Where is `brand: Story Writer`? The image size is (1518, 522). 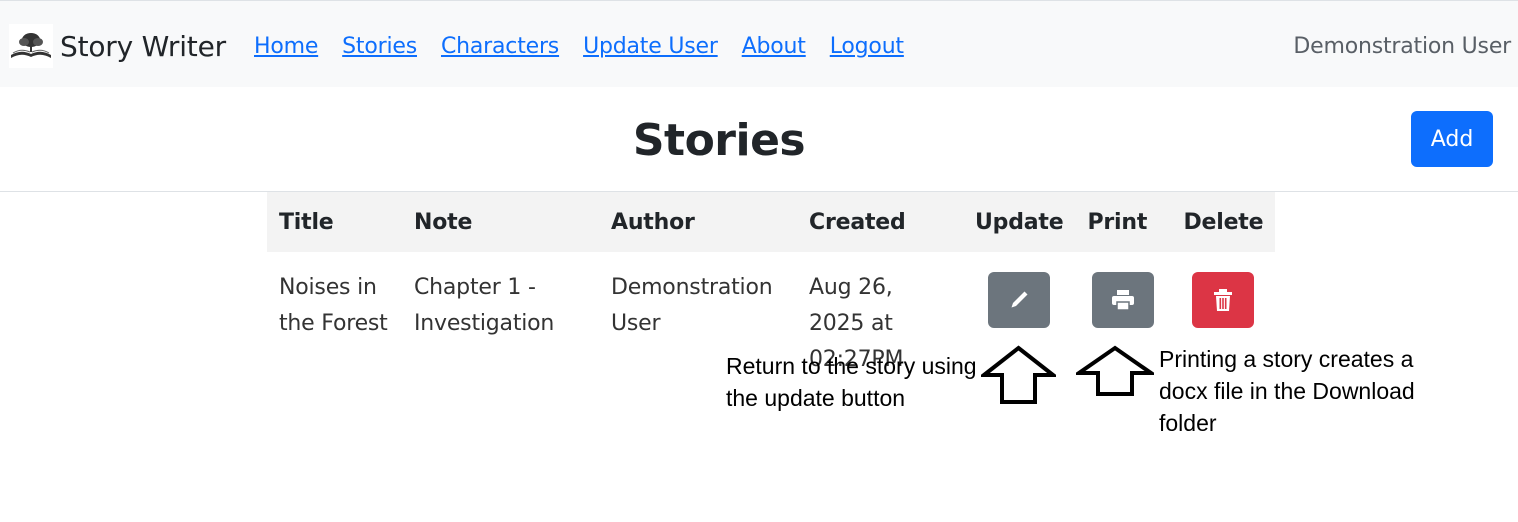
brand: Story Writer is located at coordinates (117, 46).